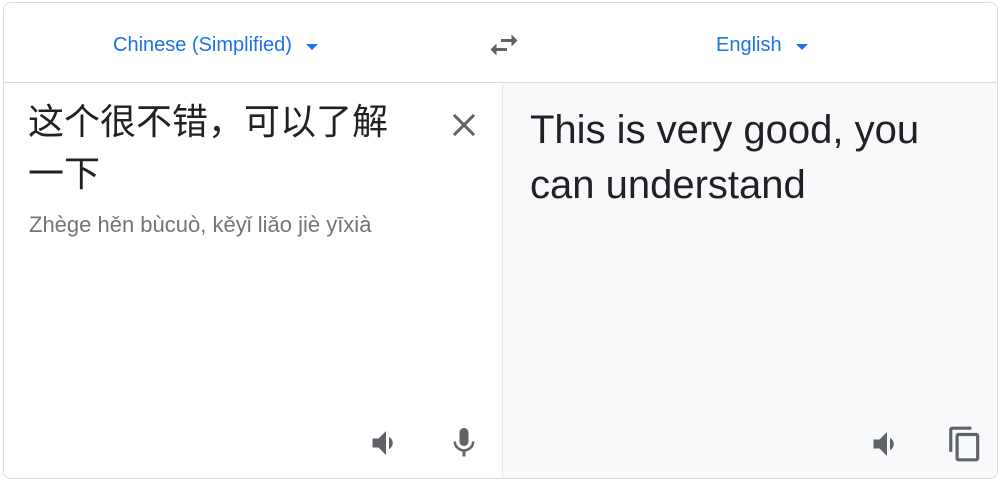  I want to click on microphone-icon, so click(464, 442).